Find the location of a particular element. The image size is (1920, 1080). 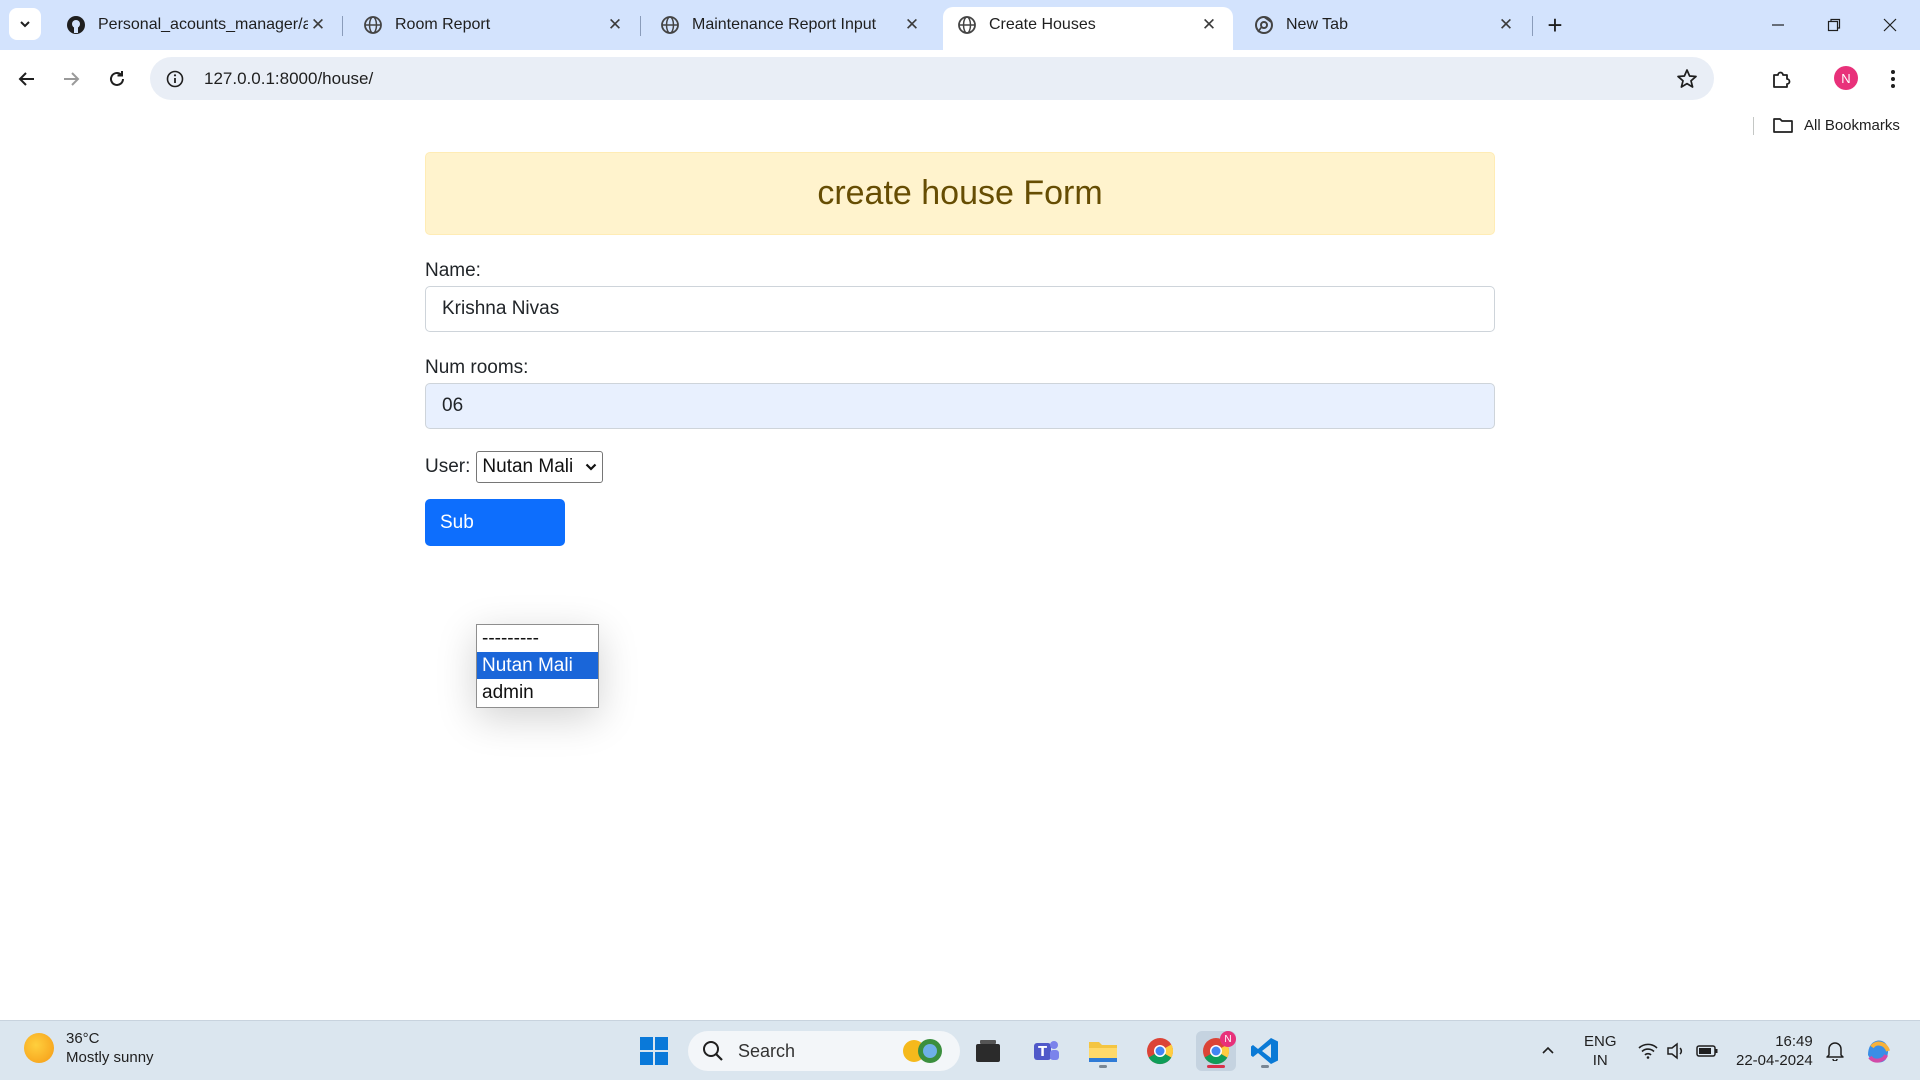

user-row: User: Nutan Mali is located at coordinates (960, 467).